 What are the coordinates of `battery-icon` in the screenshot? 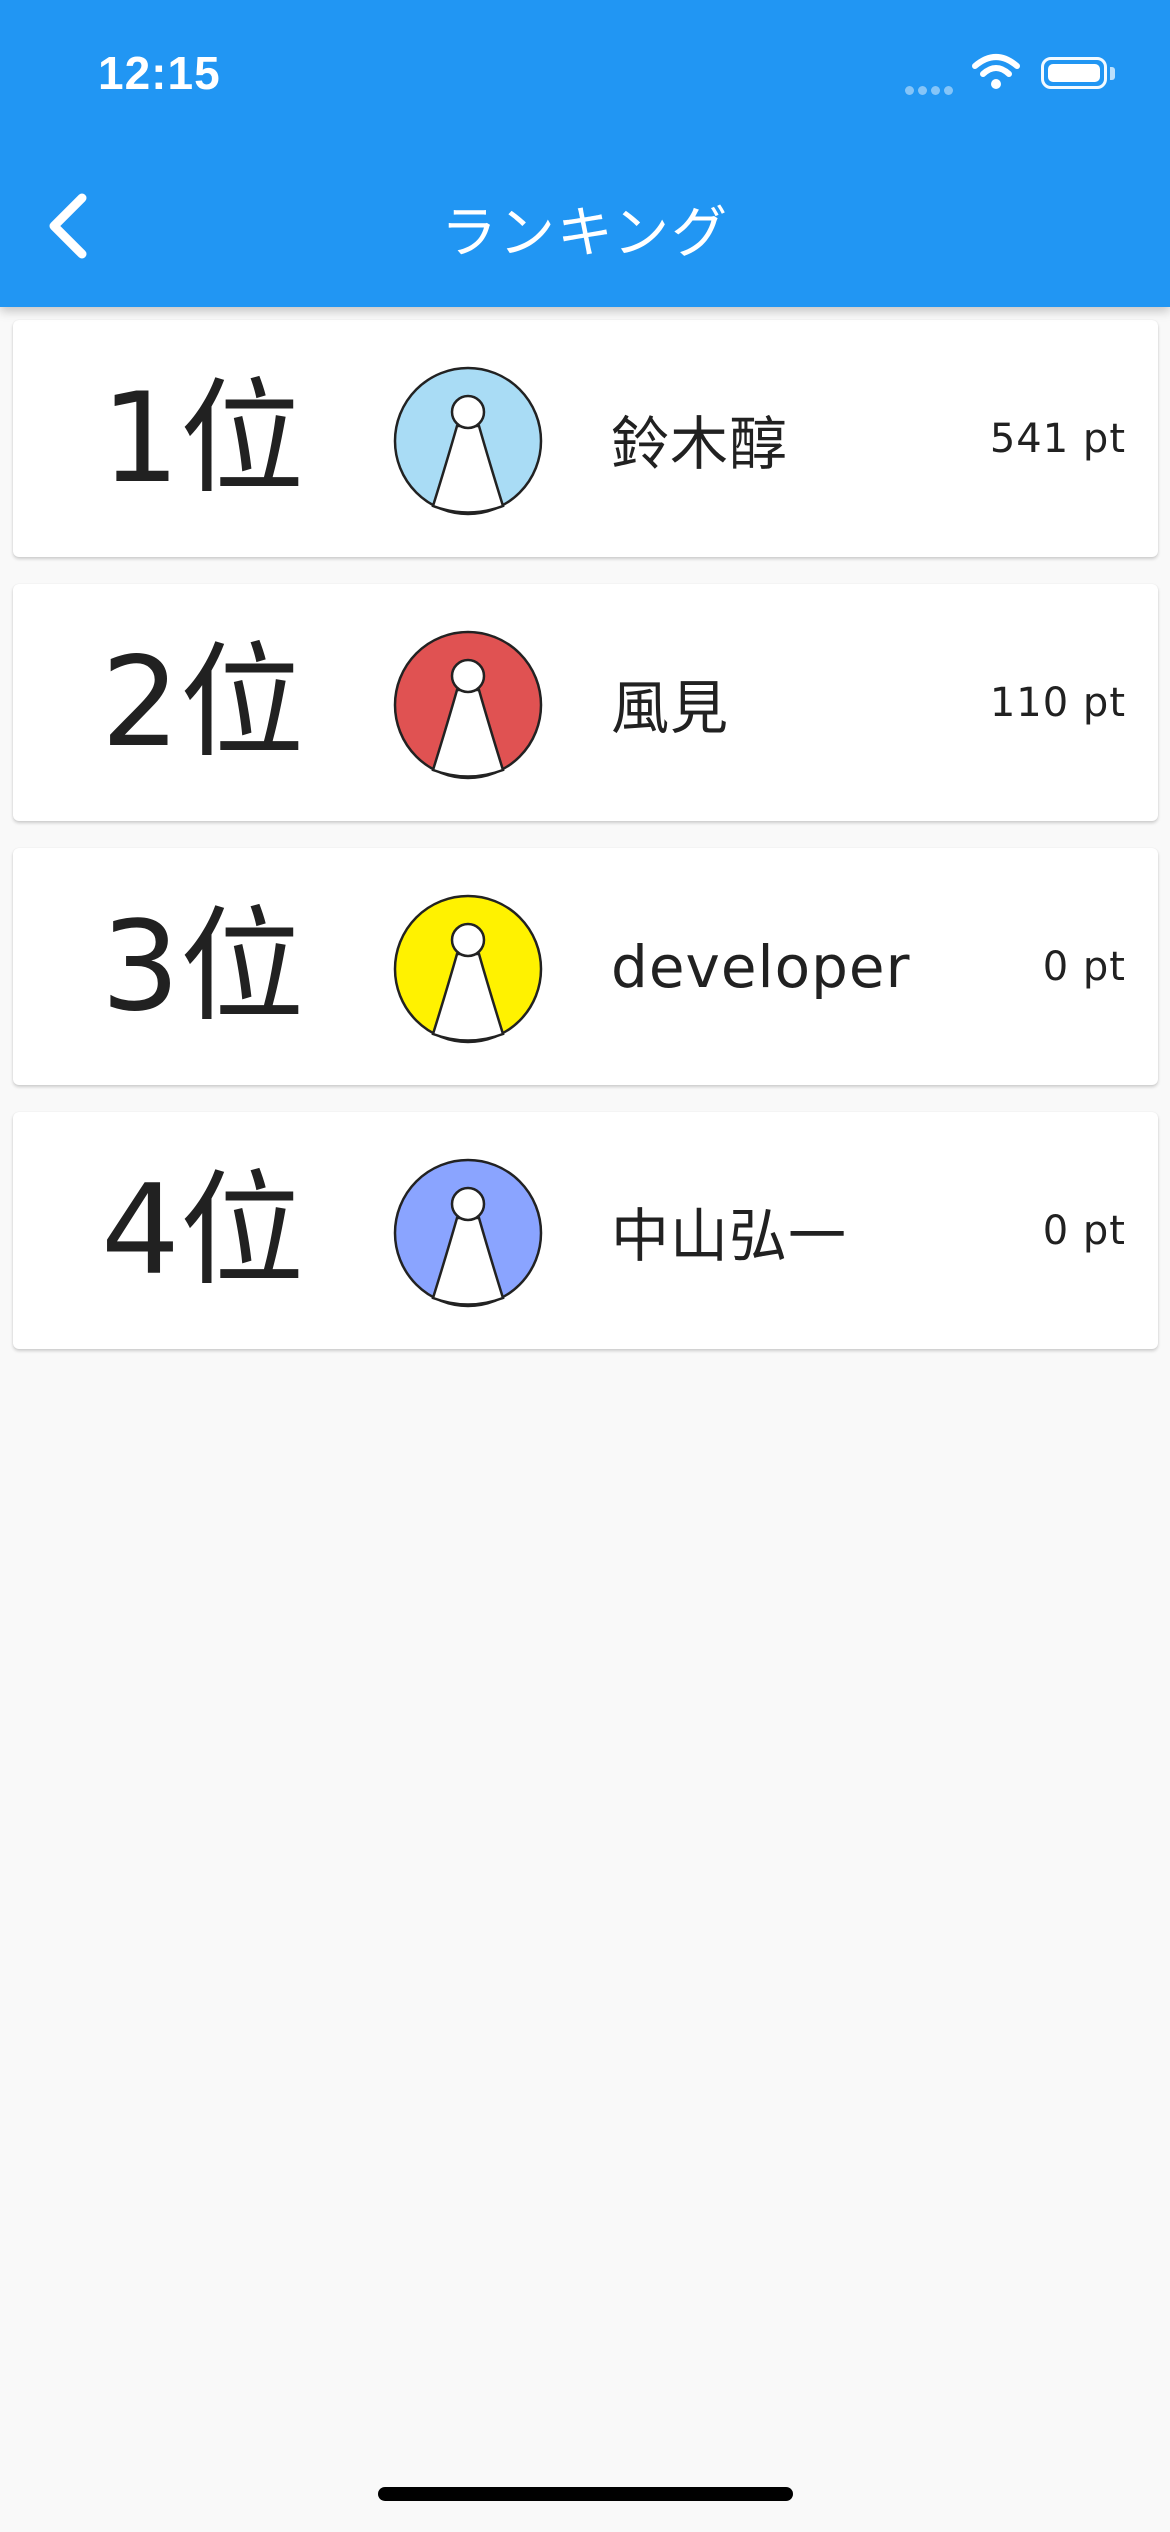 It's located at (1074, 73).